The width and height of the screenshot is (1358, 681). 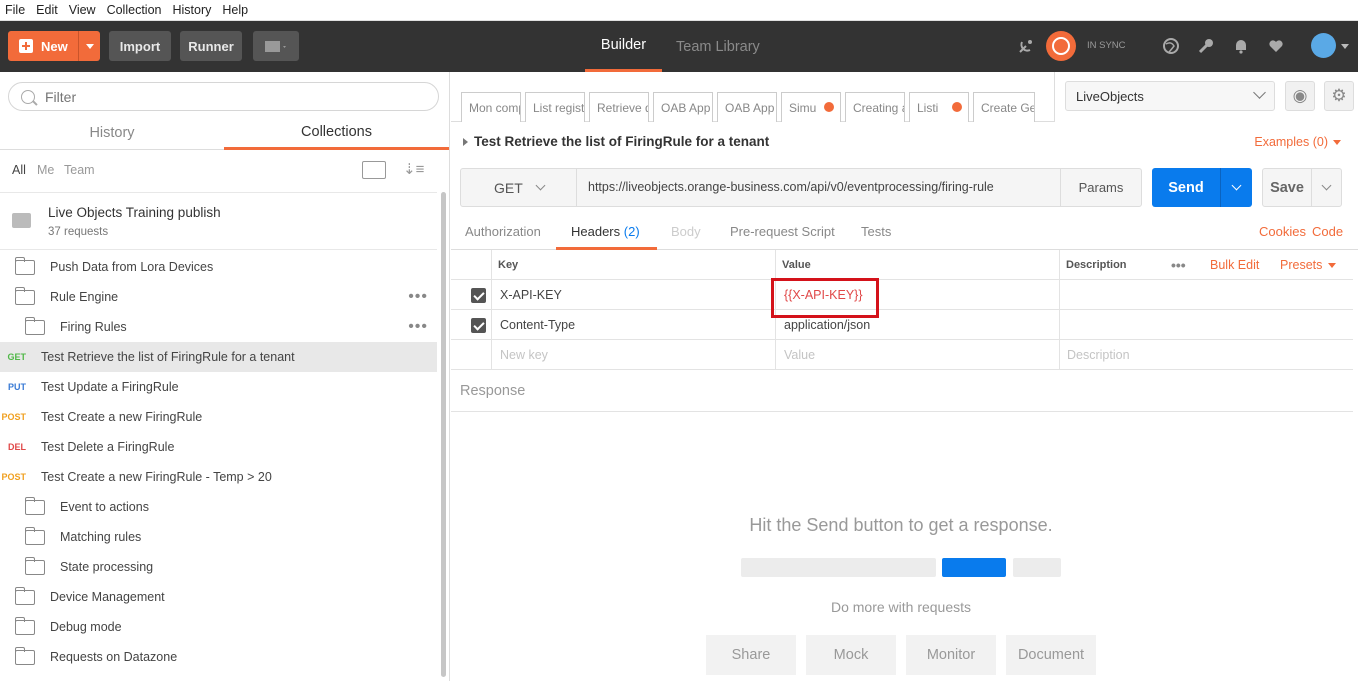 I want to click on params-button: Params, so click(x=1100, y=187).